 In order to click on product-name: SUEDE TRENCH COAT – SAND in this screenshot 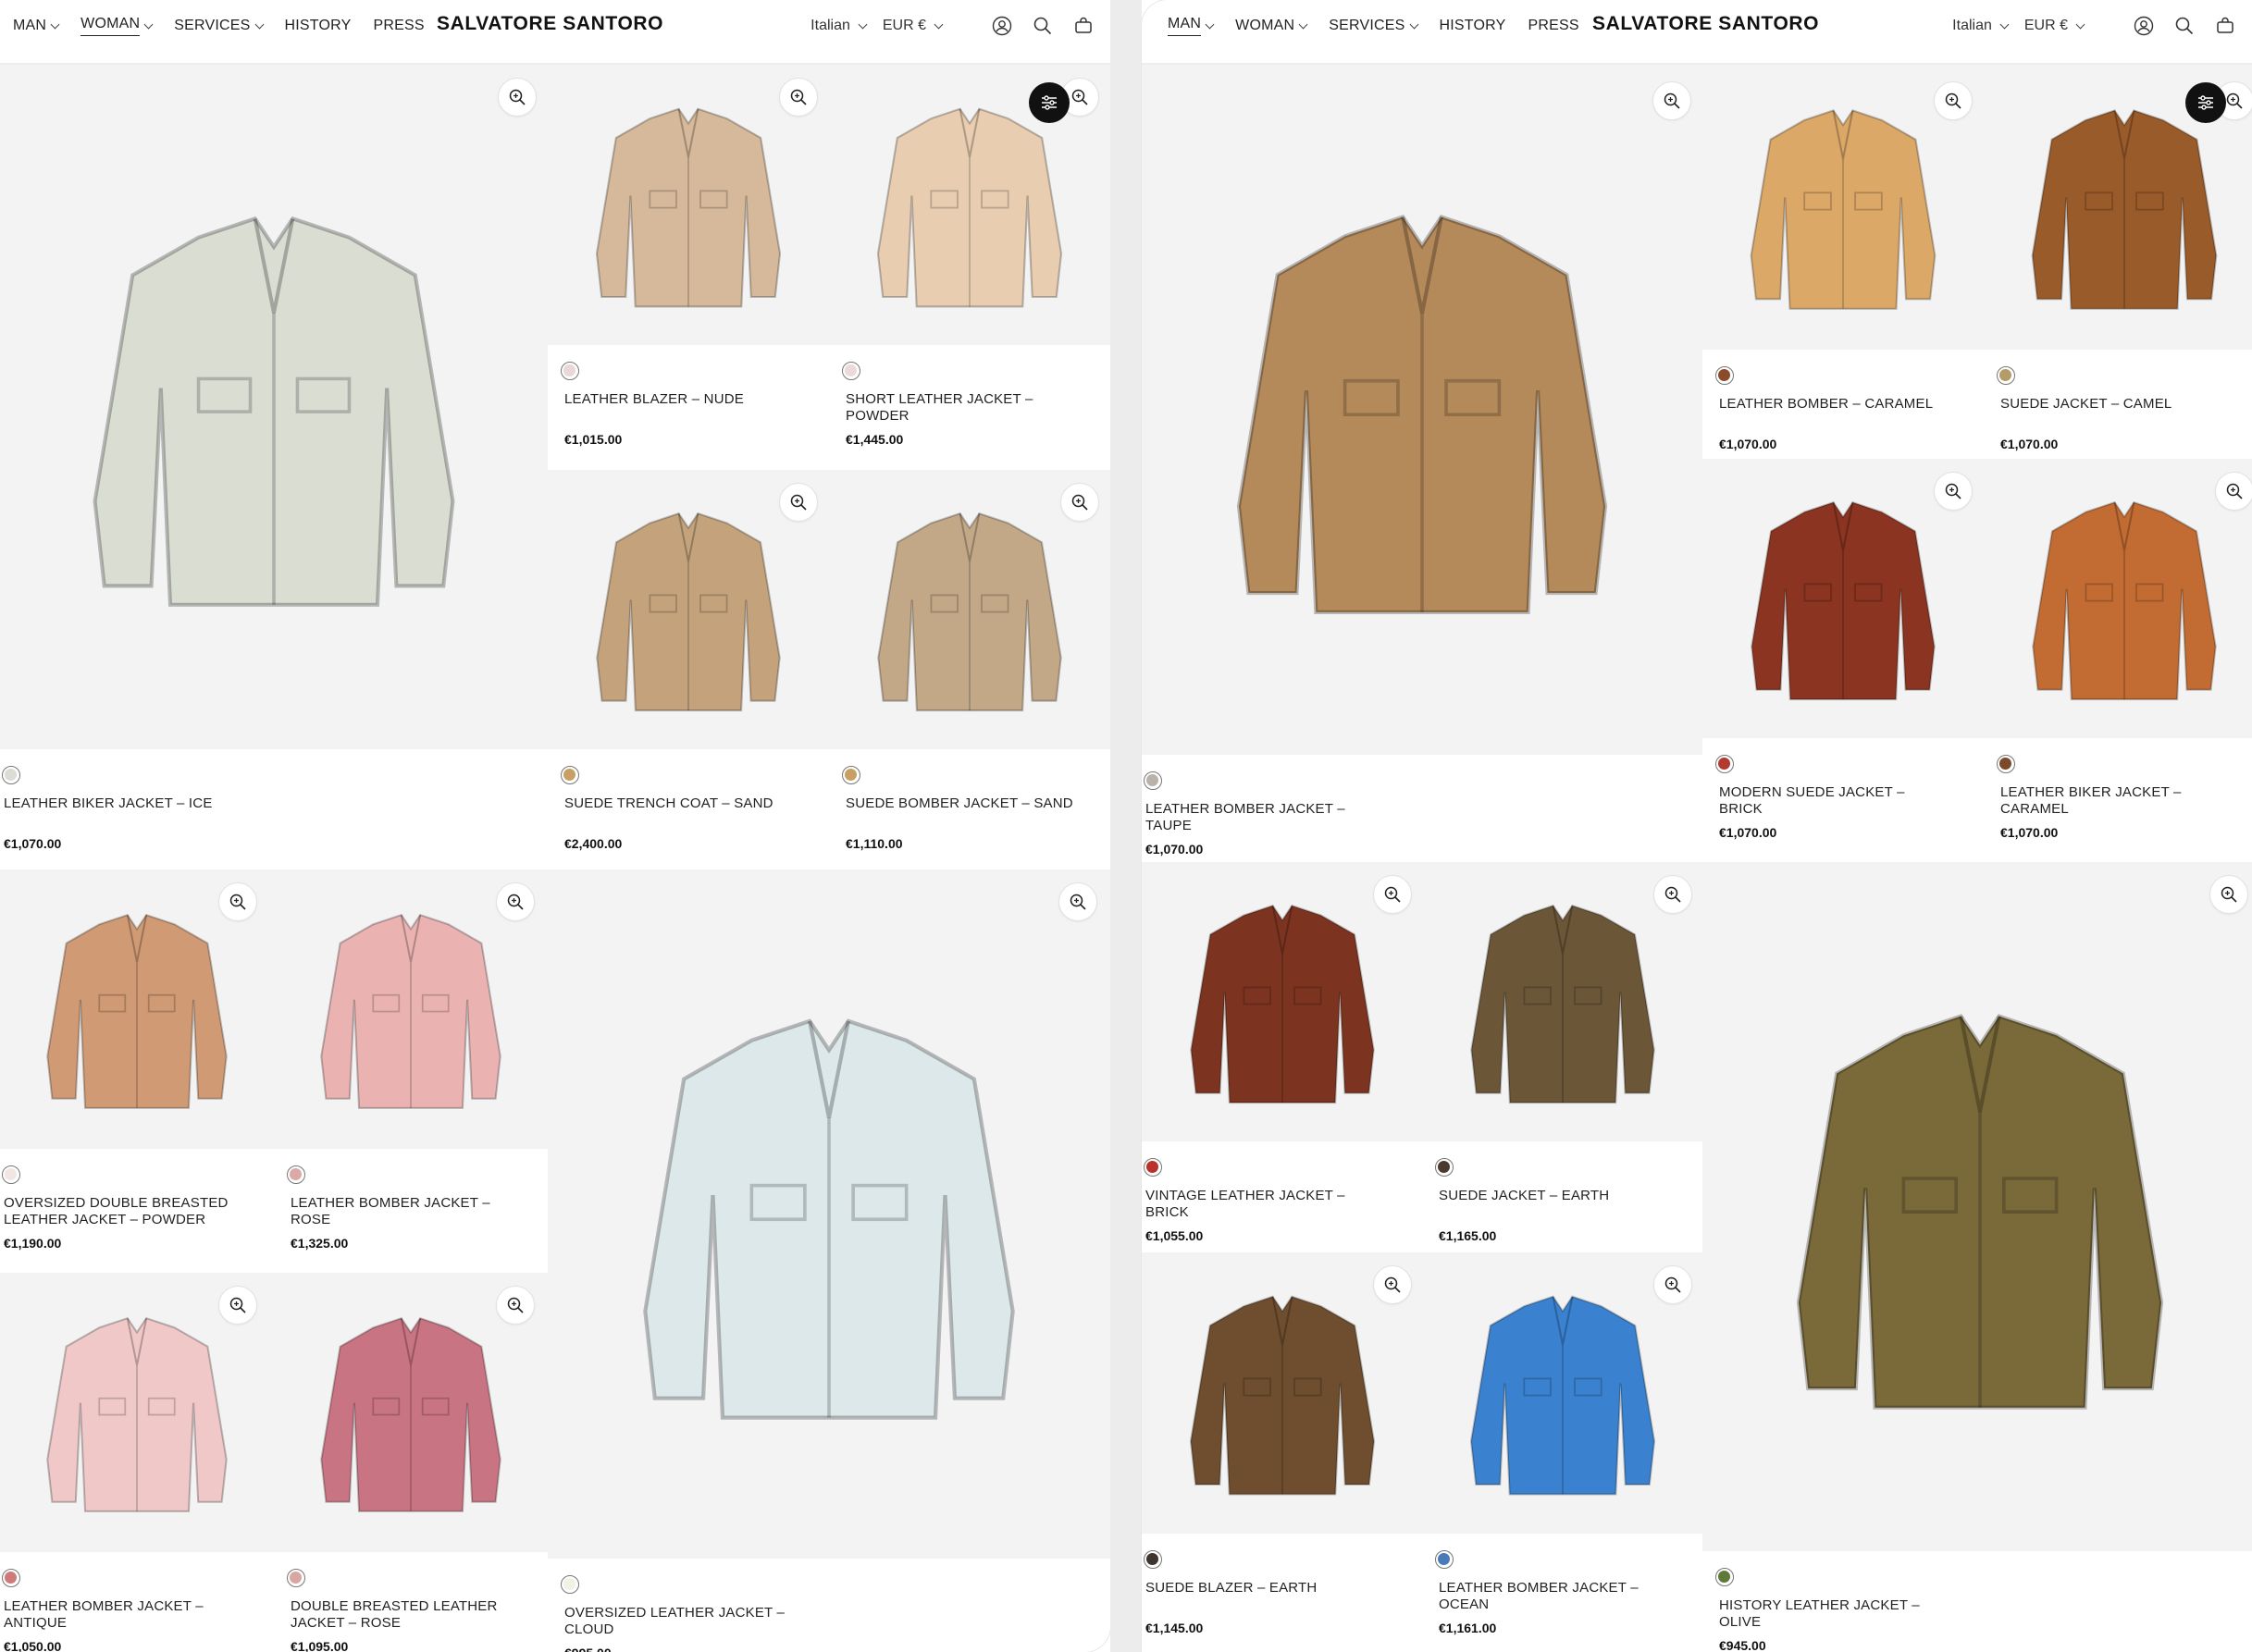, I will do `click(680, 803)`.